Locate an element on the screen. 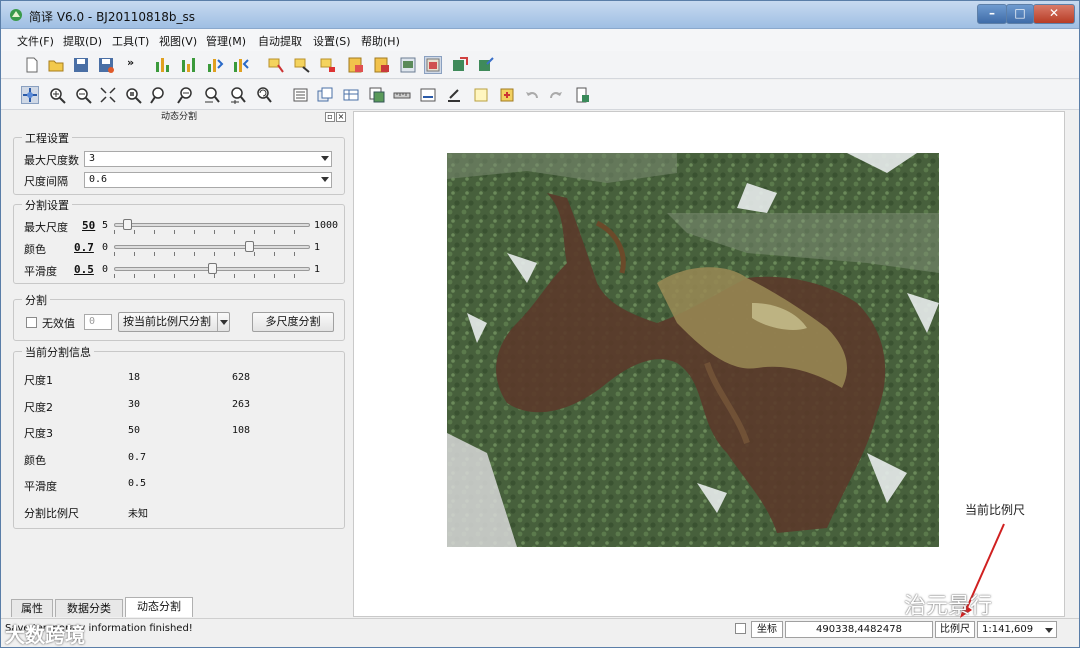  info-row-label: 平滑度 is located at coordinates (40, 486).